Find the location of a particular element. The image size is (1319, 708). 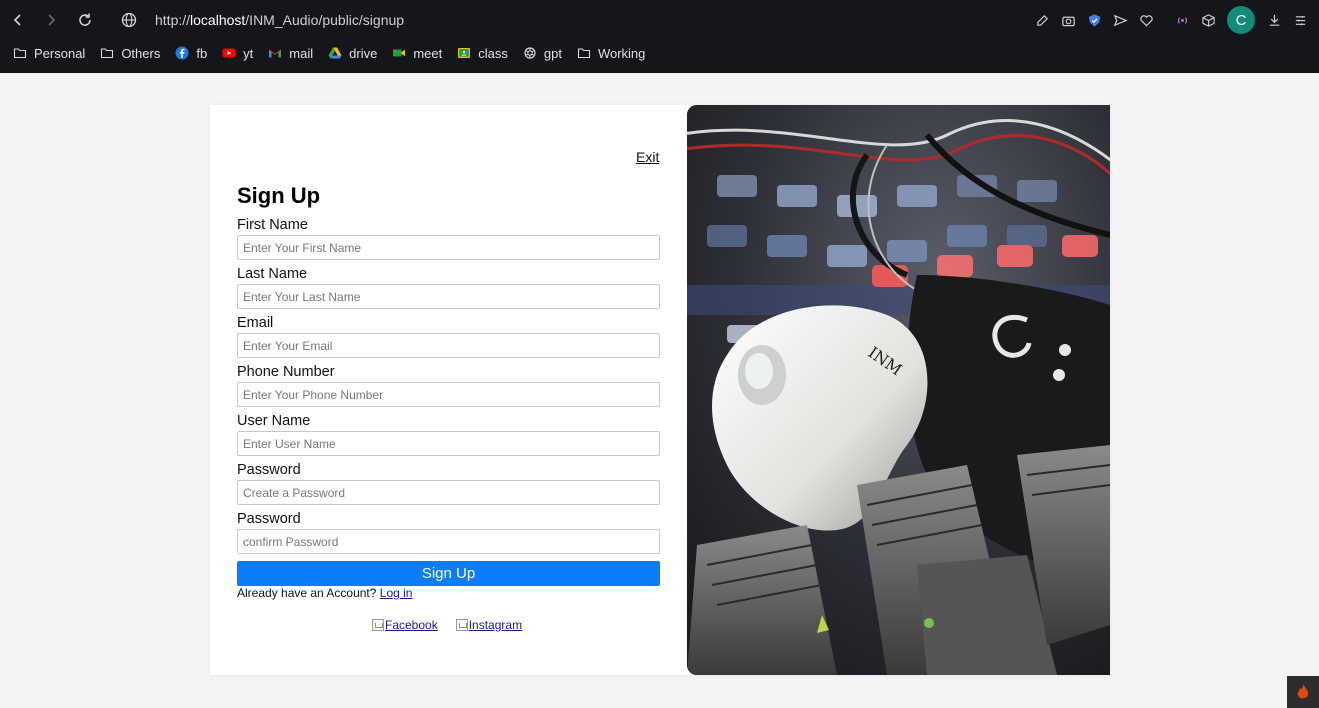

bookmark-label: Personal is located at coordinates (60, 53).